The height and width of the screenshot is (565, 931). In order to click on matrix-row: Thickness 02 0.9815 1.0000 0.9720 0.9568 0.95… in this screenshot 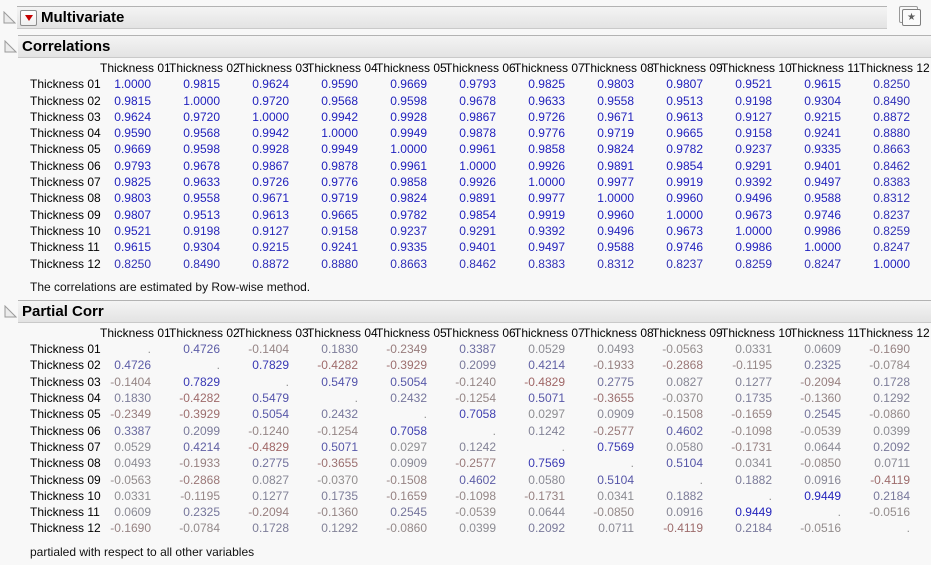, I will do `click(464, 101)`.